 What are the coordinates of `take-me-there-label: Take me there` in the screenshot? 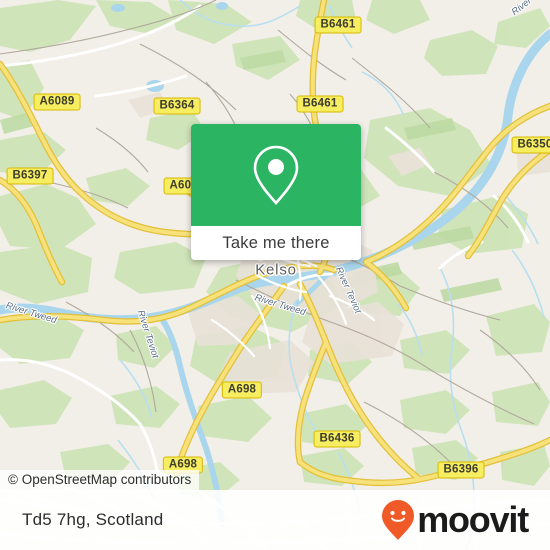 It's located at (276, 242).